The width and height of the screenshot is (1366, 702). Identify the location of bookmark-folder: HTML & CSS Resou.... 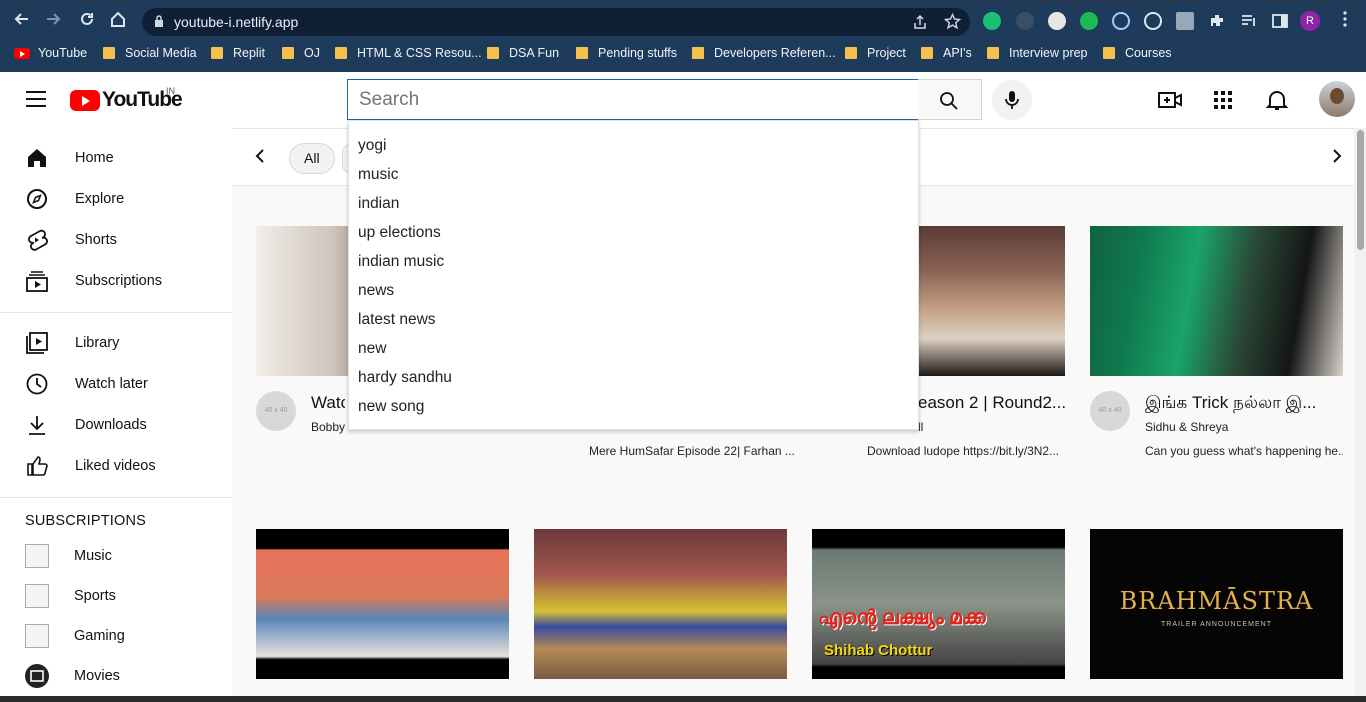
(408, 53).